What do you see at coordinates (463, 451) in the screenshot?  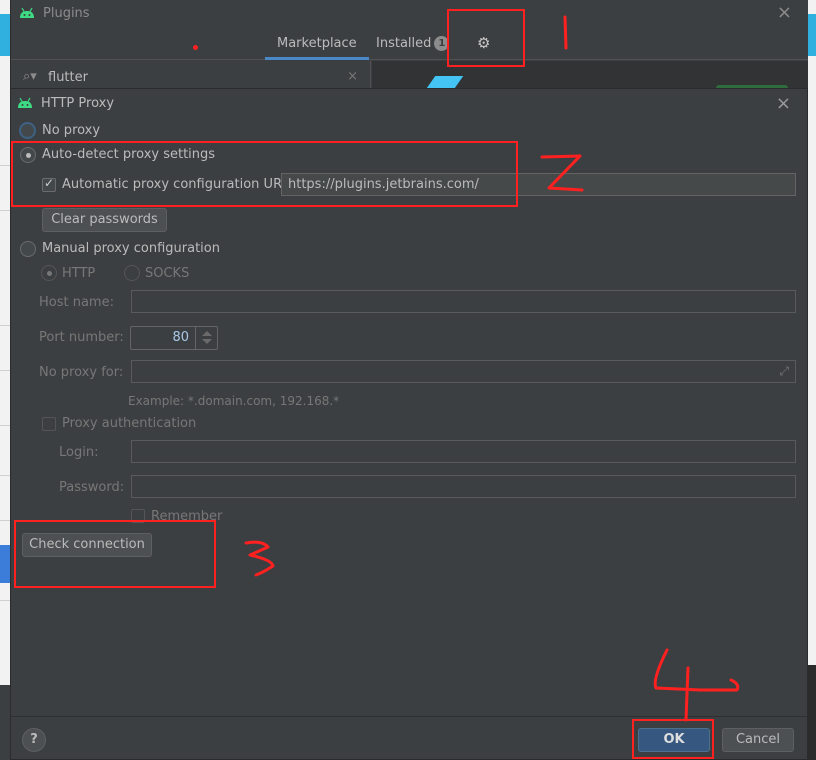 I see `login-input` at bounding box center [463, 451].